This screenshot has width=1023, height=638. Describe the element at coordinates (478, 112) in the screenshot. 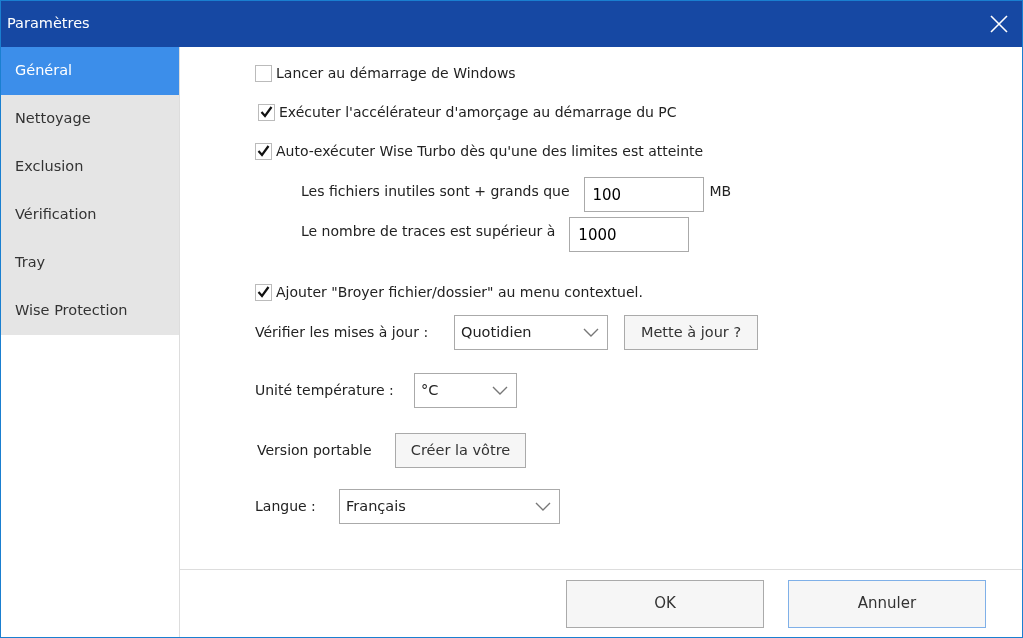

I see `checkbox-label: Exécuter l'accélérateur d'amorçage au démarrage du PC` at that location.